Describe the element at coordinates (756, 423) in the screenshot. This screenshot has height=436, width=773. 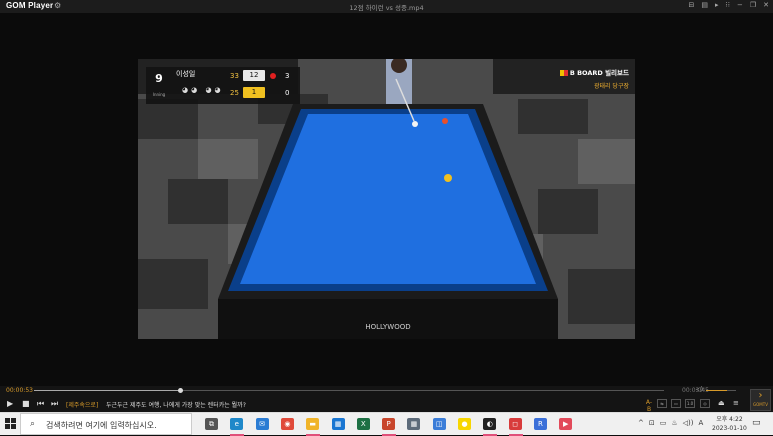
I see `notification-icon: ▭` at that location.